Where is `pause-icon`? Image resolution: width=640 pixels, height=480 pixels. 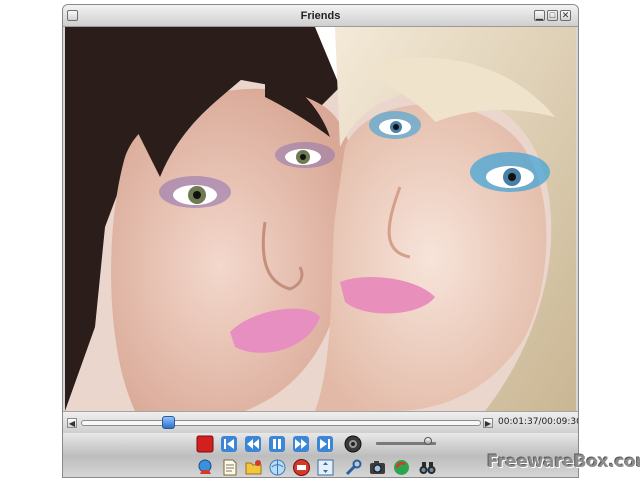
pause-icon is located at coordinates (277, 444).